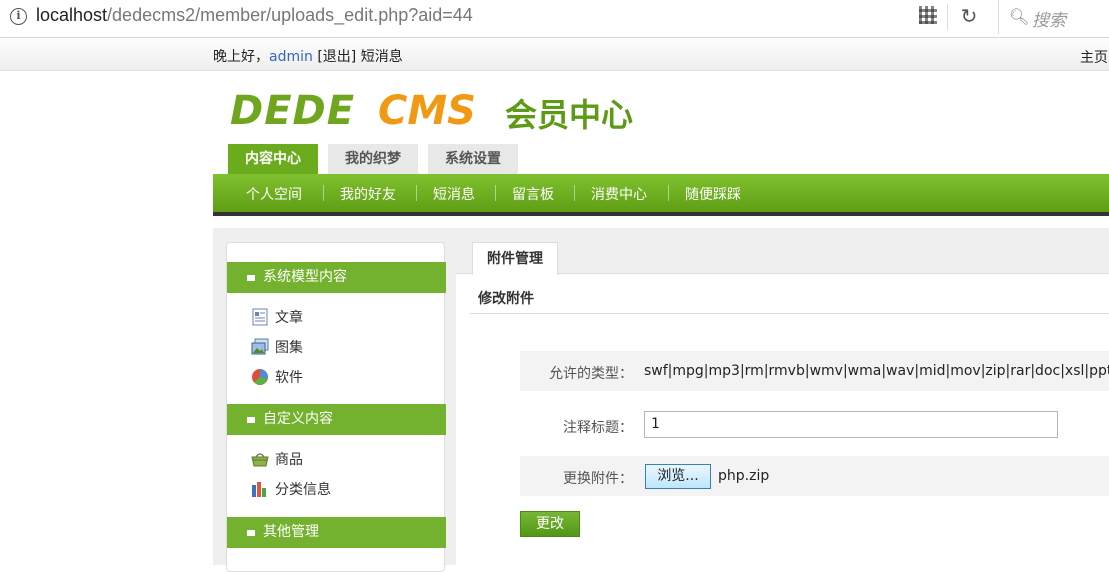  Describe the element at coordinates (289, 460) in the screenshot. I see `sidebar-item-label: 商品` at that location.